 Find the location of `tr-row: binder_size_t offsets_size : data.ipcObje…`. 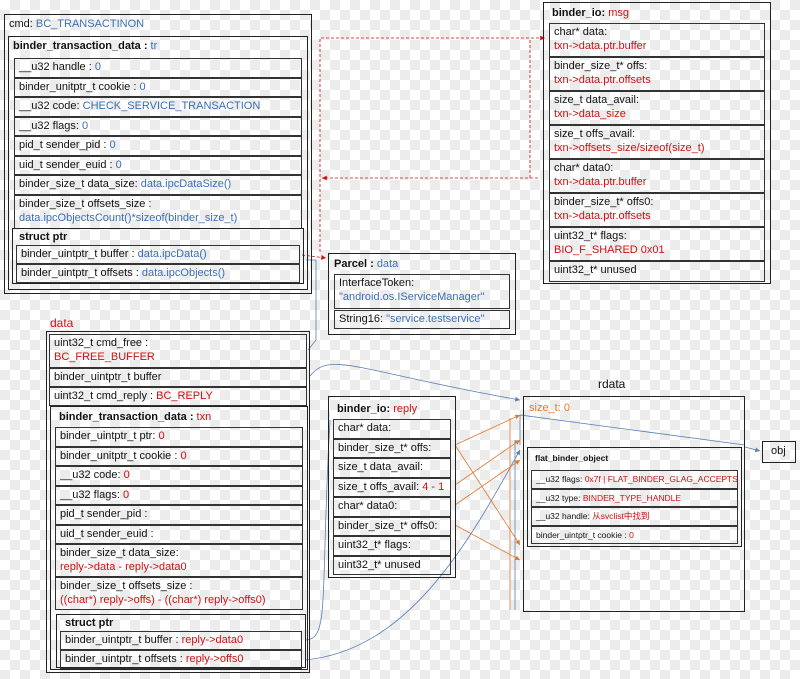

tr-row: binder_size_t offsets_size : data.ipcObje… is located at coordinates (158, 211).